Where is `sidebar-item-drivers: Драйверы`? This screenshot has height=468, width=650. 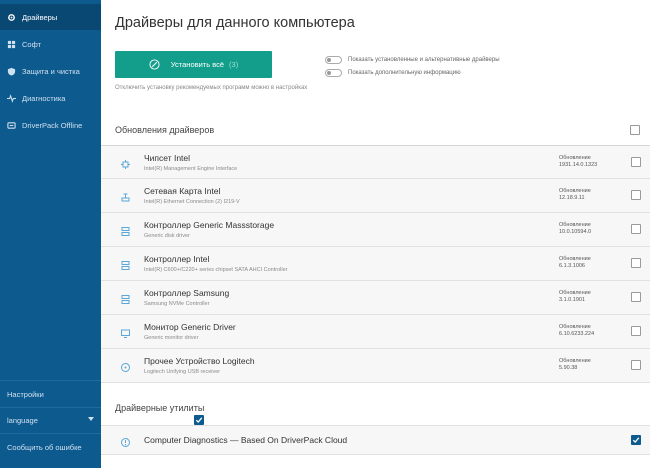 sidebar-item-drivers: Драйверы is located at coordinates (50, 17).